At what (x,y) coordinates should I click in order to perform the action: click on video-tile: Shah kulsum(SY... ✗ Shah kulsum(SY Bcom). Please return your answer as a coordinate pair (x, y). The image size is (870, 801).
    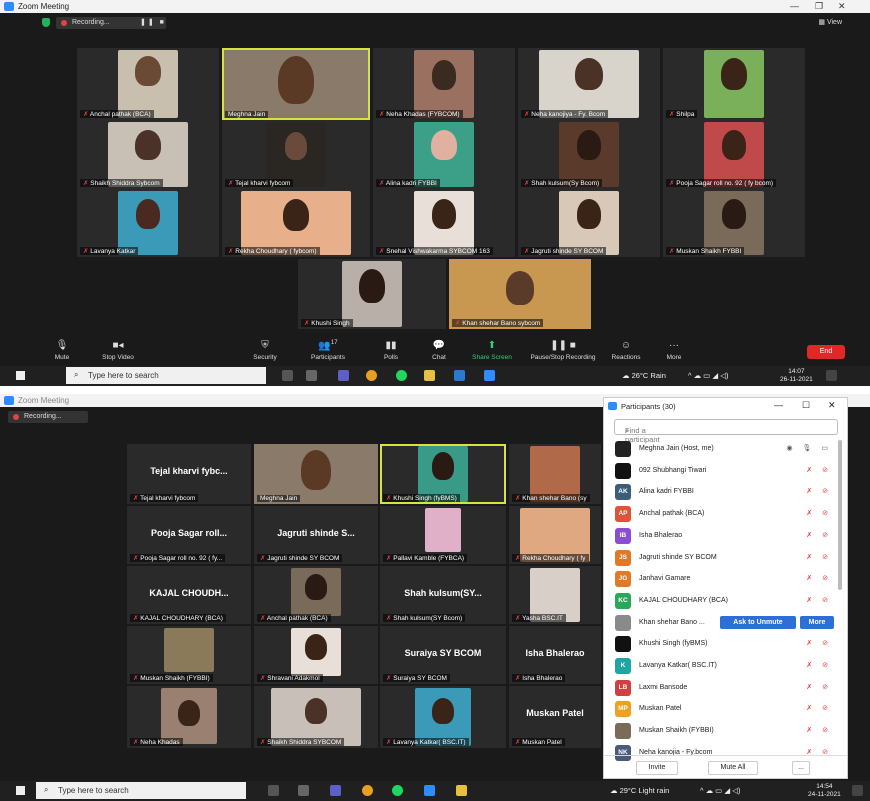
    Looking at the image, I should click on (443, 595).